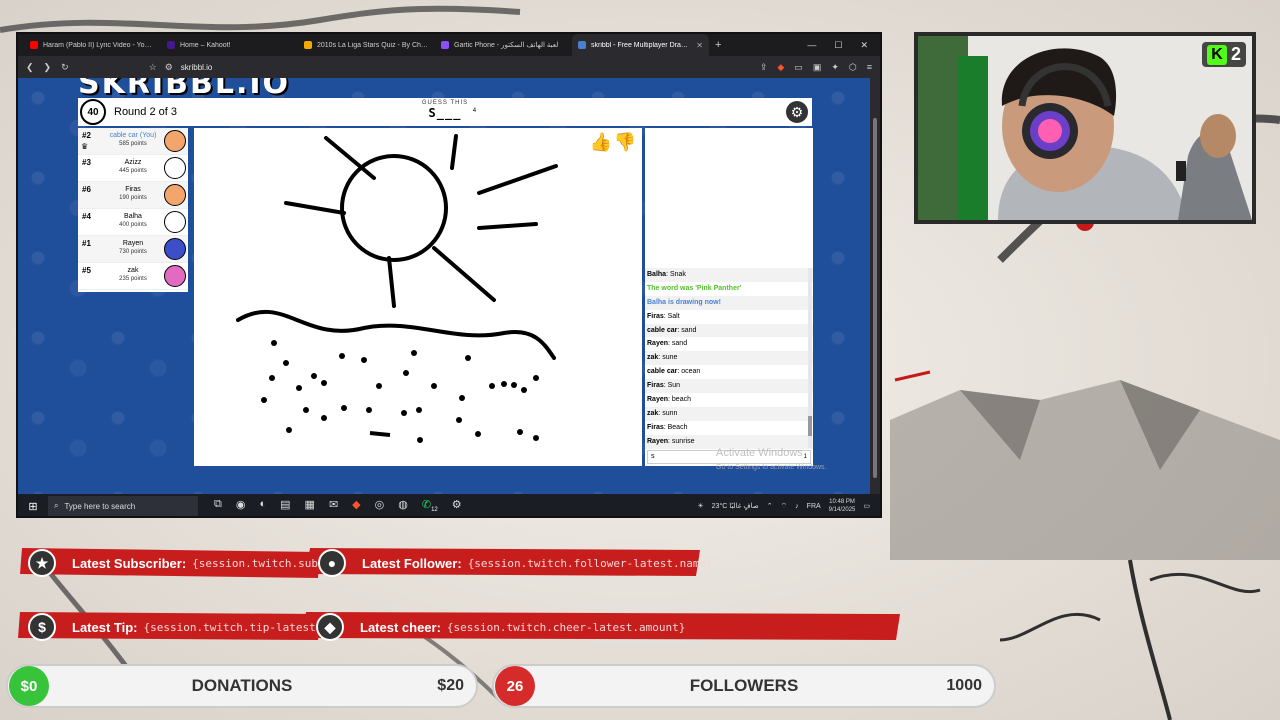 This screenshot has width=1280, height=720. What do you see at coordinates (869, 67) in the screenshot?
I see `menu-icon: ≡` at bounding box center [869, 67].